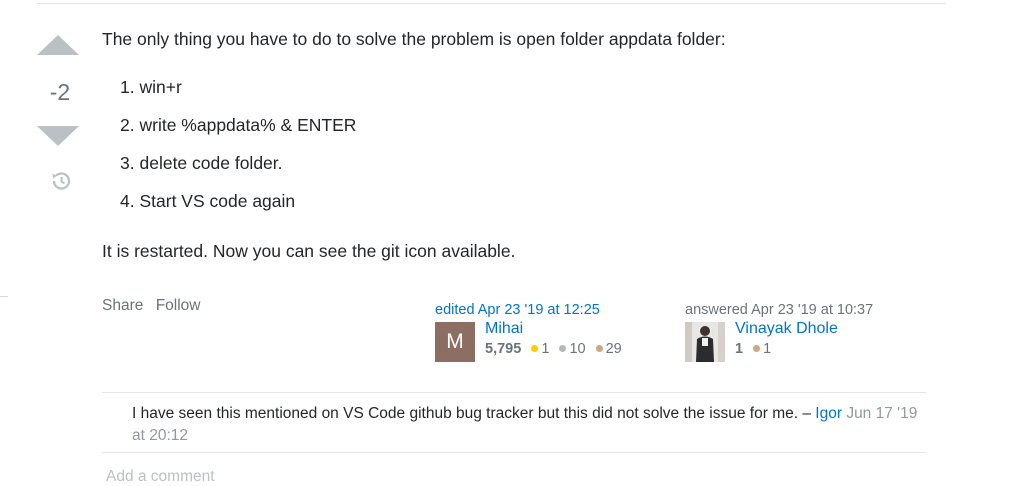  Describe the element at coordinates (577, 349) in the screenshot. I see `silver-badge-count: 10` at that location.